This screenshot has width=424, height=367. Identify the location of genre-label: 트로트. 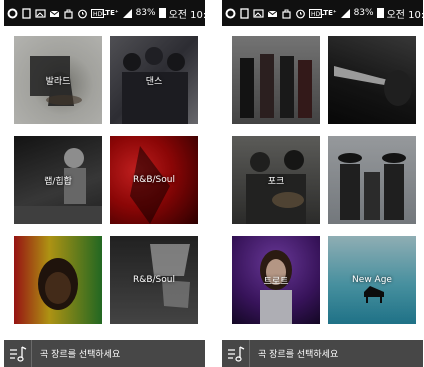
(276, 281).